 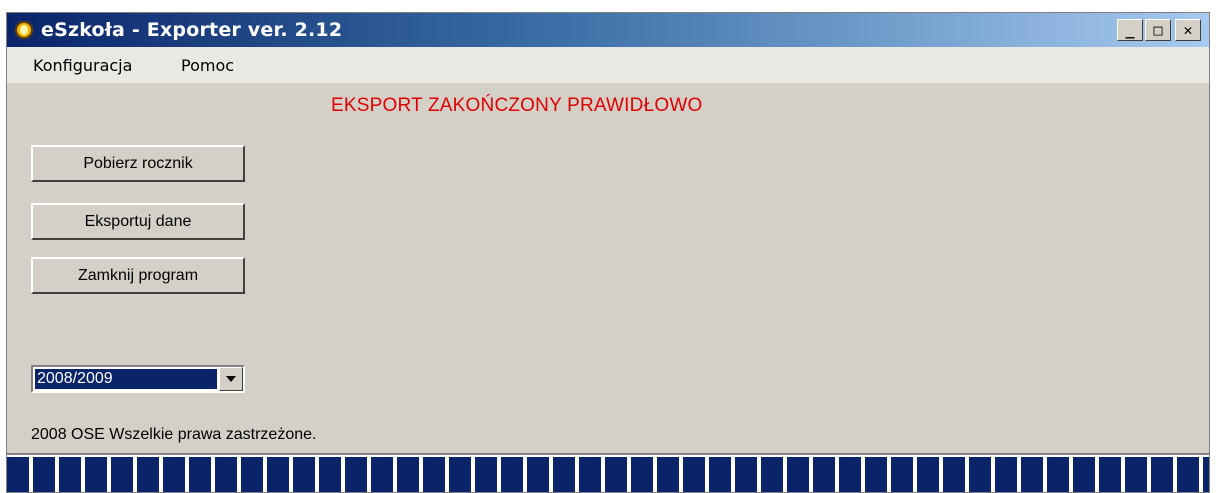 I want to click on window-title: eSzkoła - Exporter ver. 2.12, so click(x=192, y=30).